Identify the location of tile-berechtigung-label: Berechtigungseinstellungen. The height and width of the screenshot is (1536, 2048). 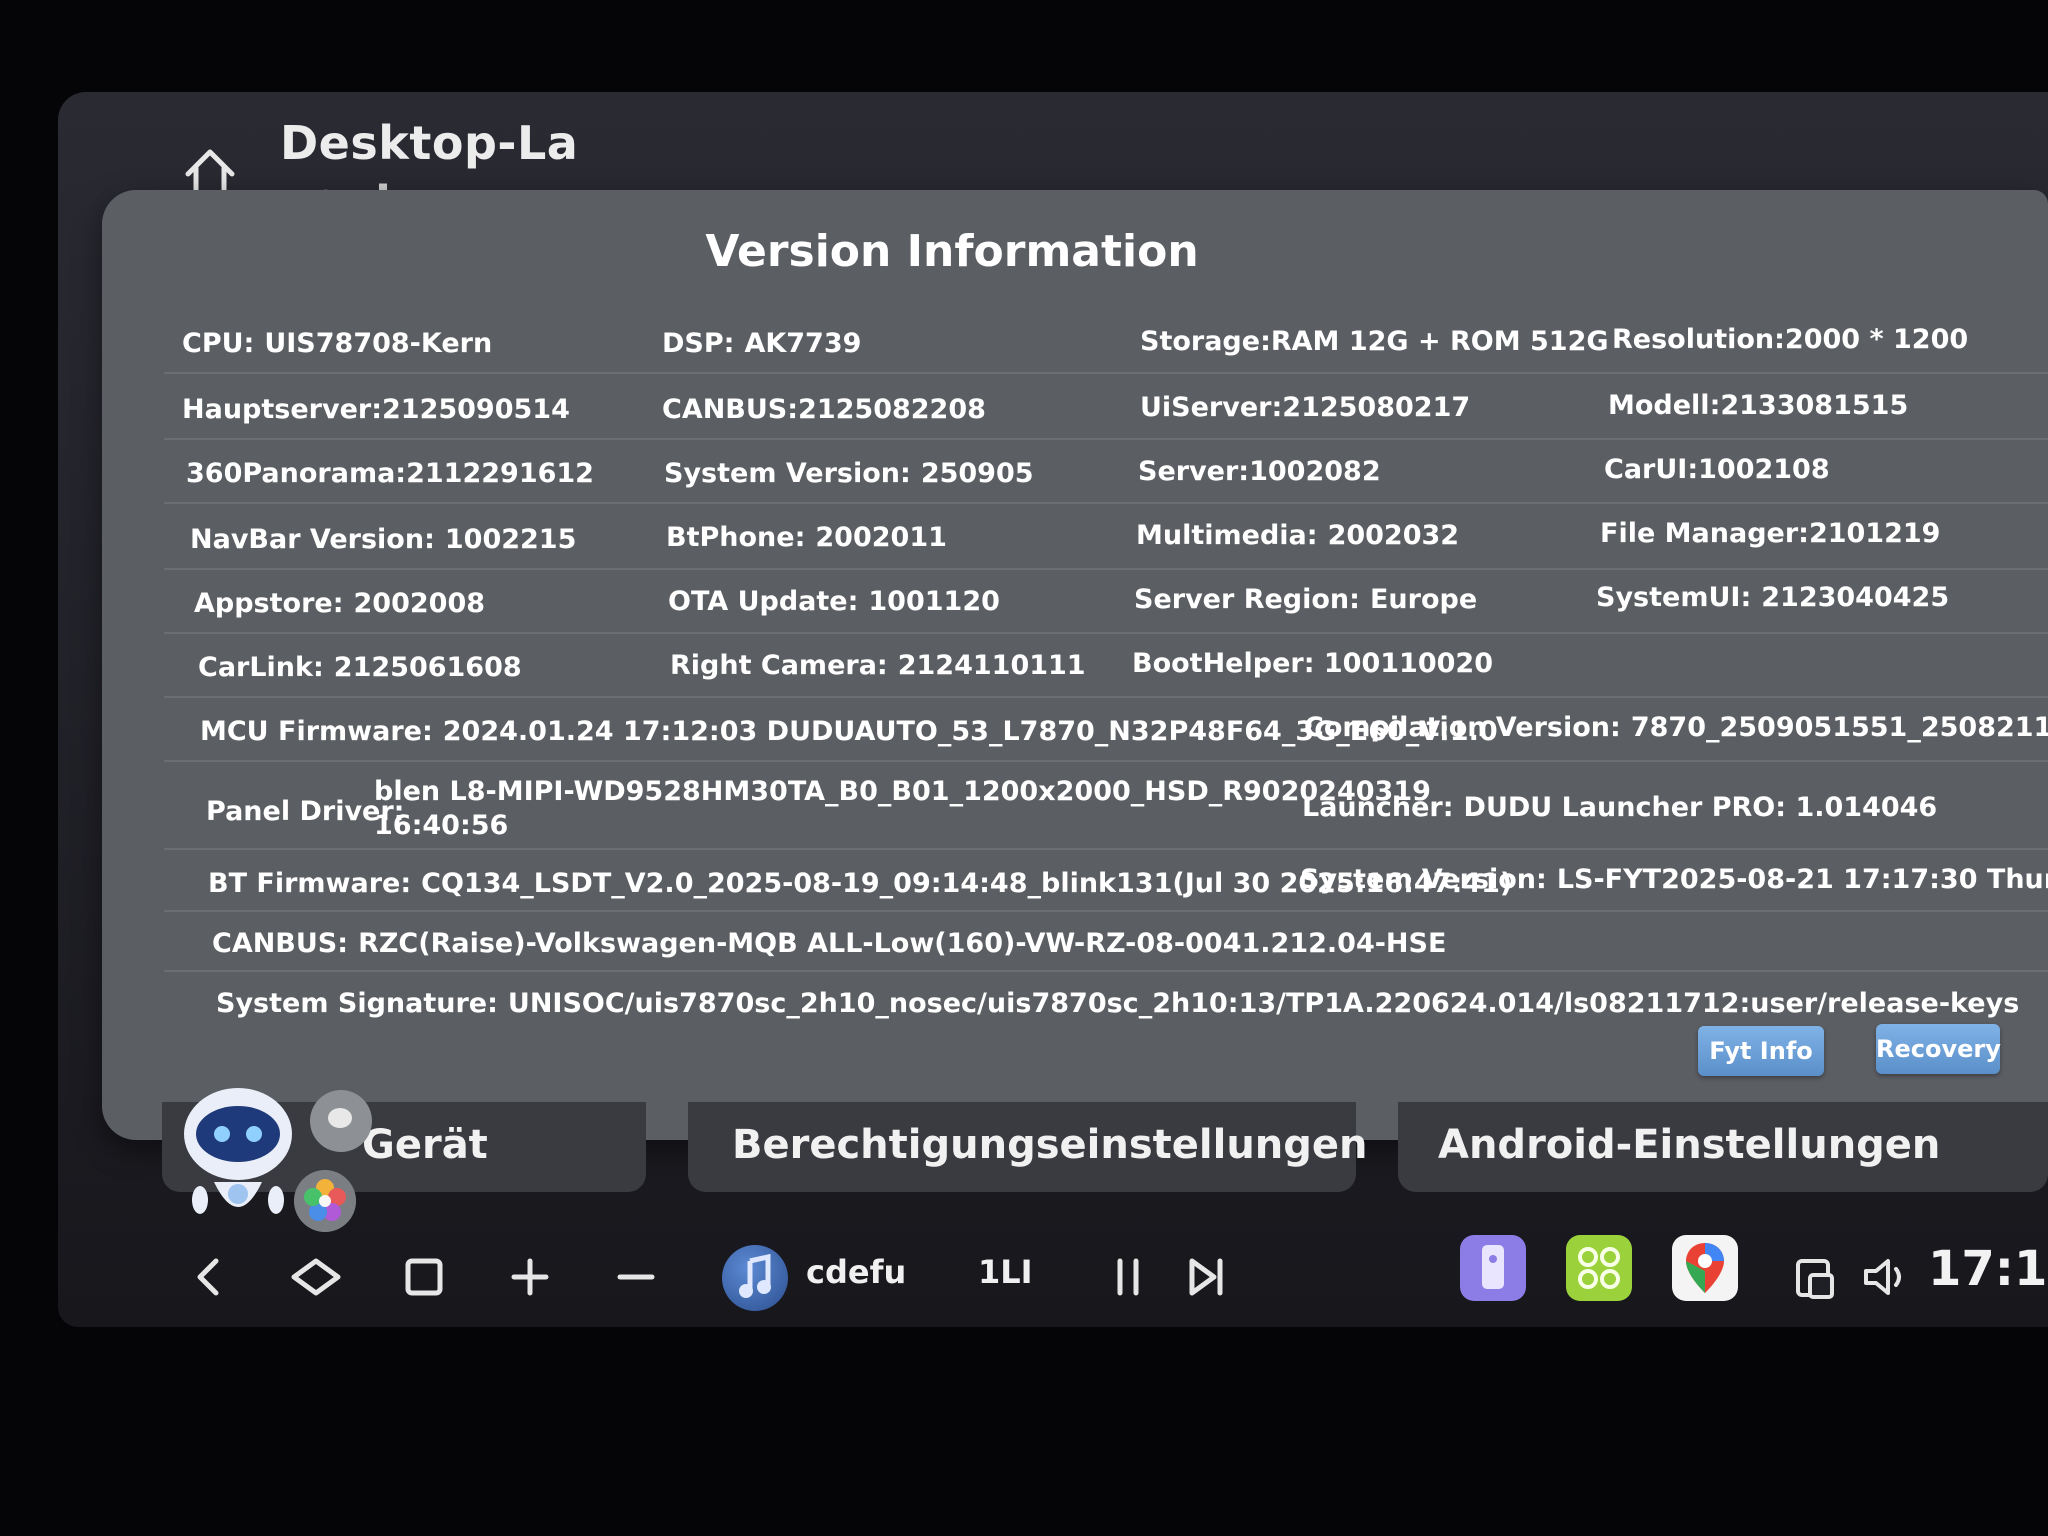
(1050, 1145).